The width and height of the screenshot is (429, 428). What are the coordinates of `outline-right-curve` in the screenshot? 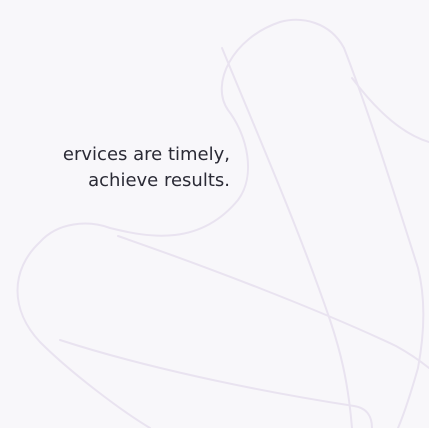 It's located at (390, 110).